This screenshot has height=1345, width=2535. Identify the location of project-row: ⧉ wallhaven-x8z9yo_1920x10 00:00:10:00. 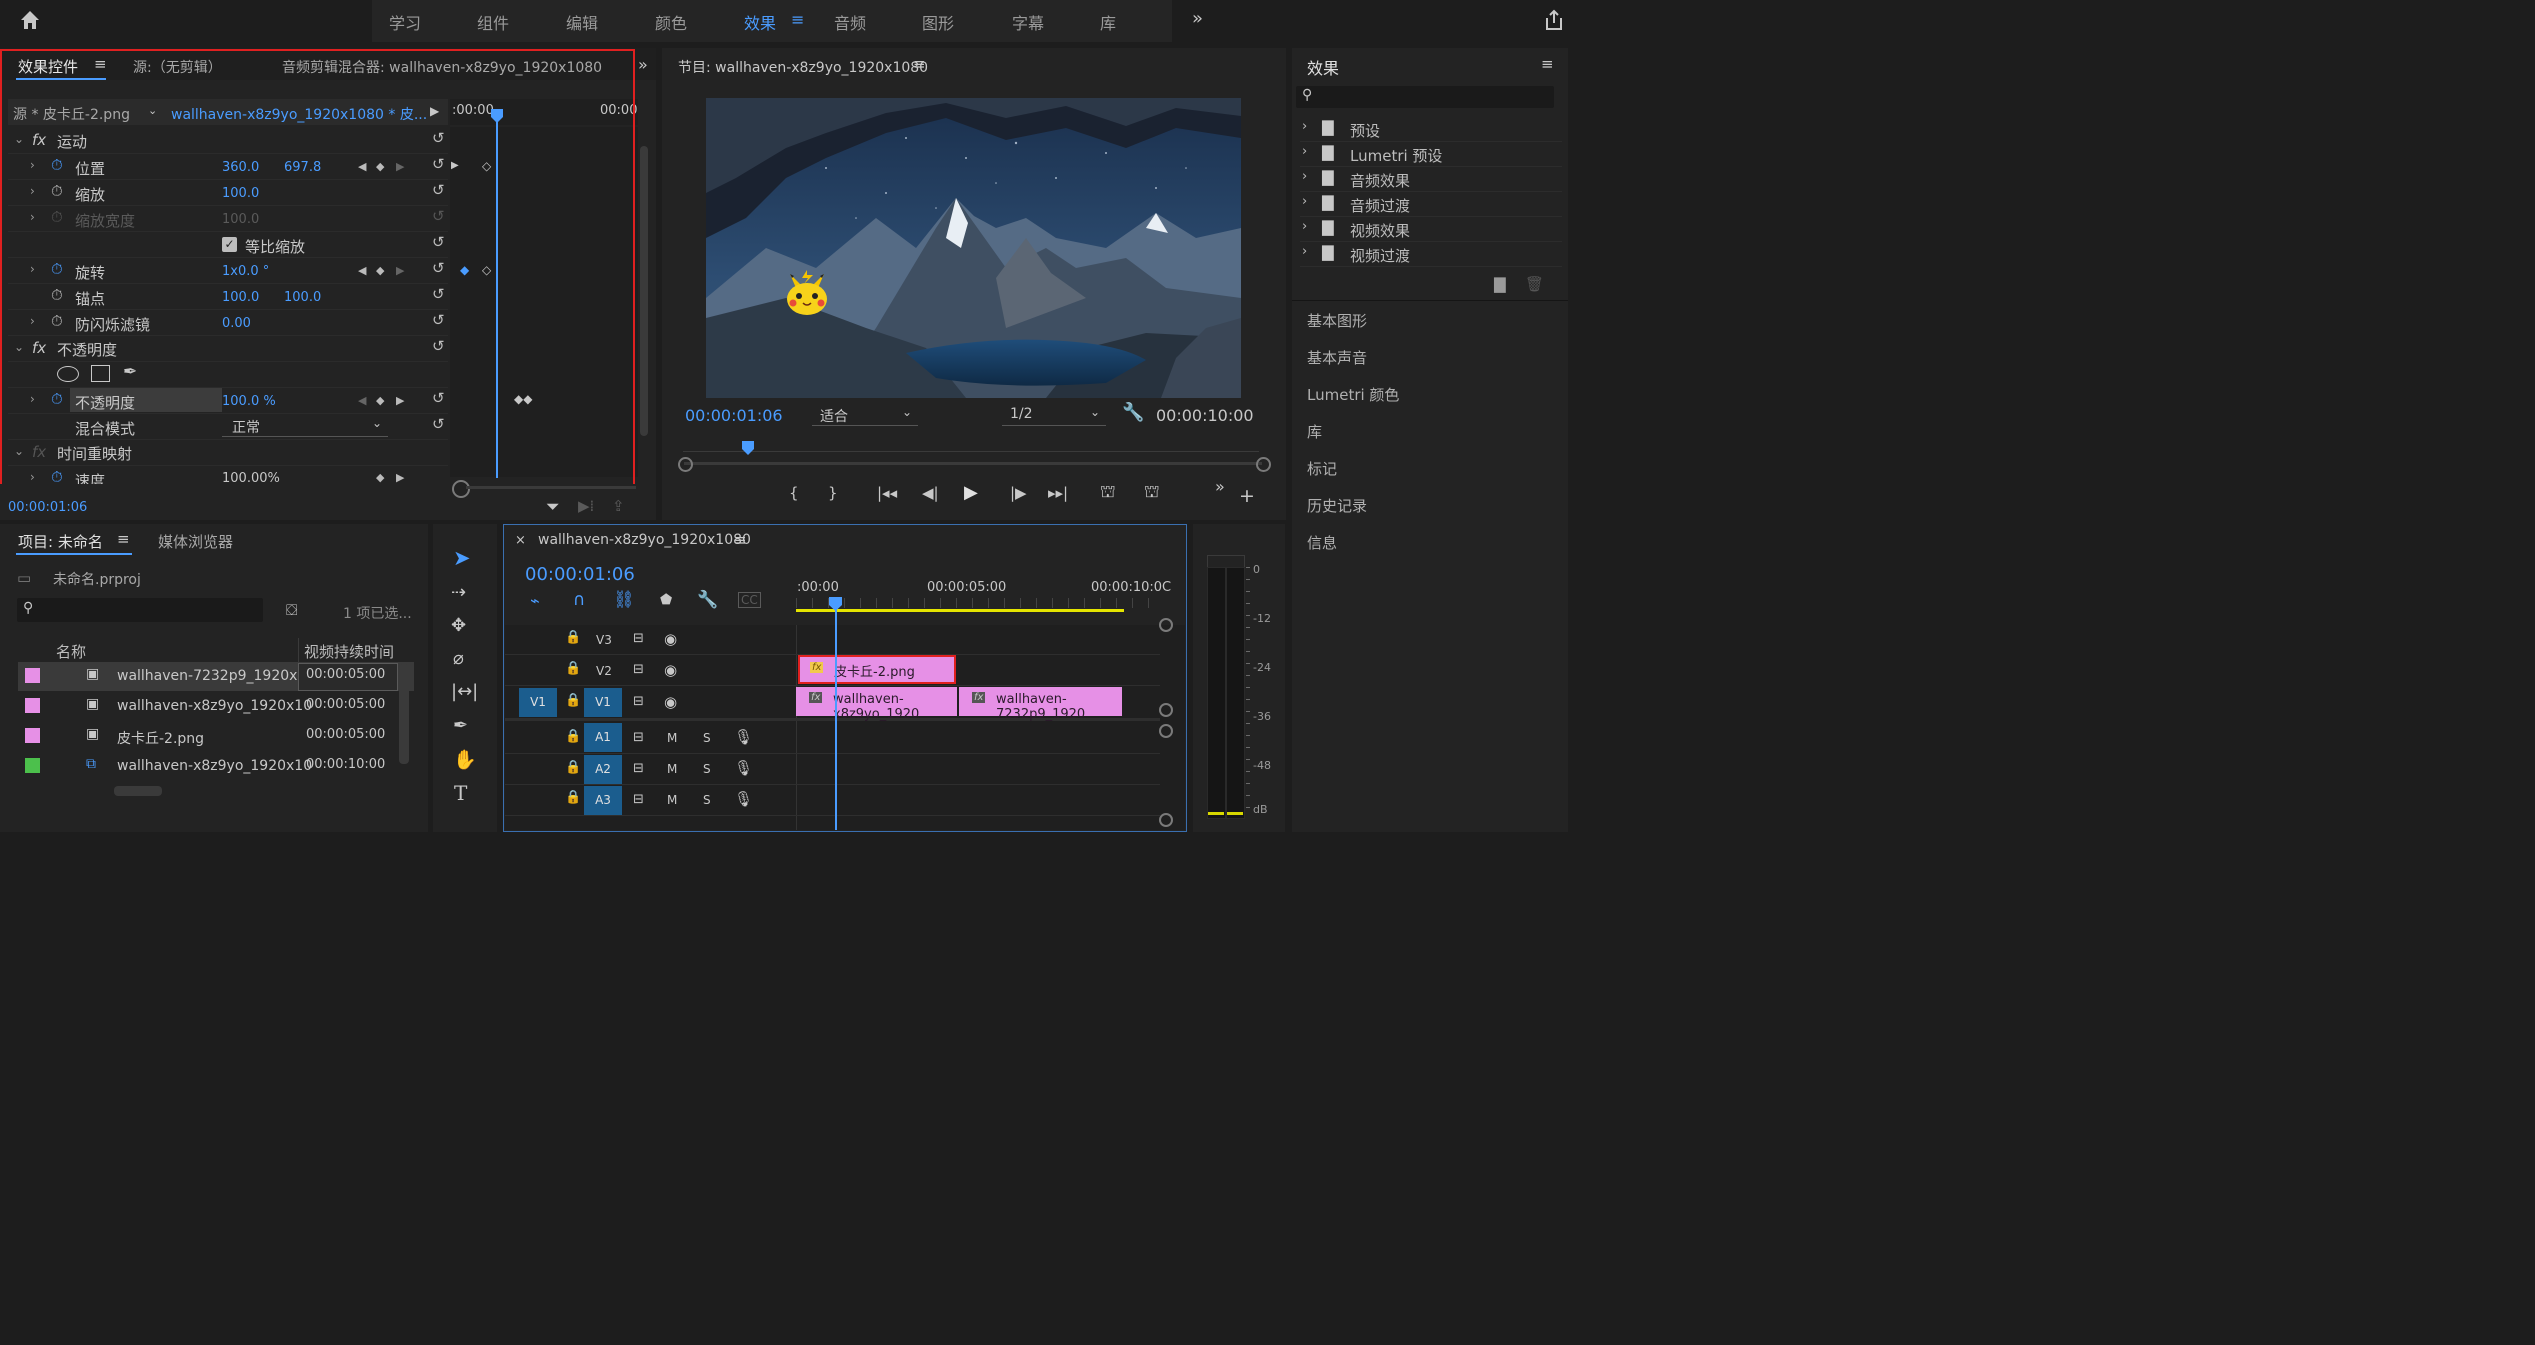
(216, 766).